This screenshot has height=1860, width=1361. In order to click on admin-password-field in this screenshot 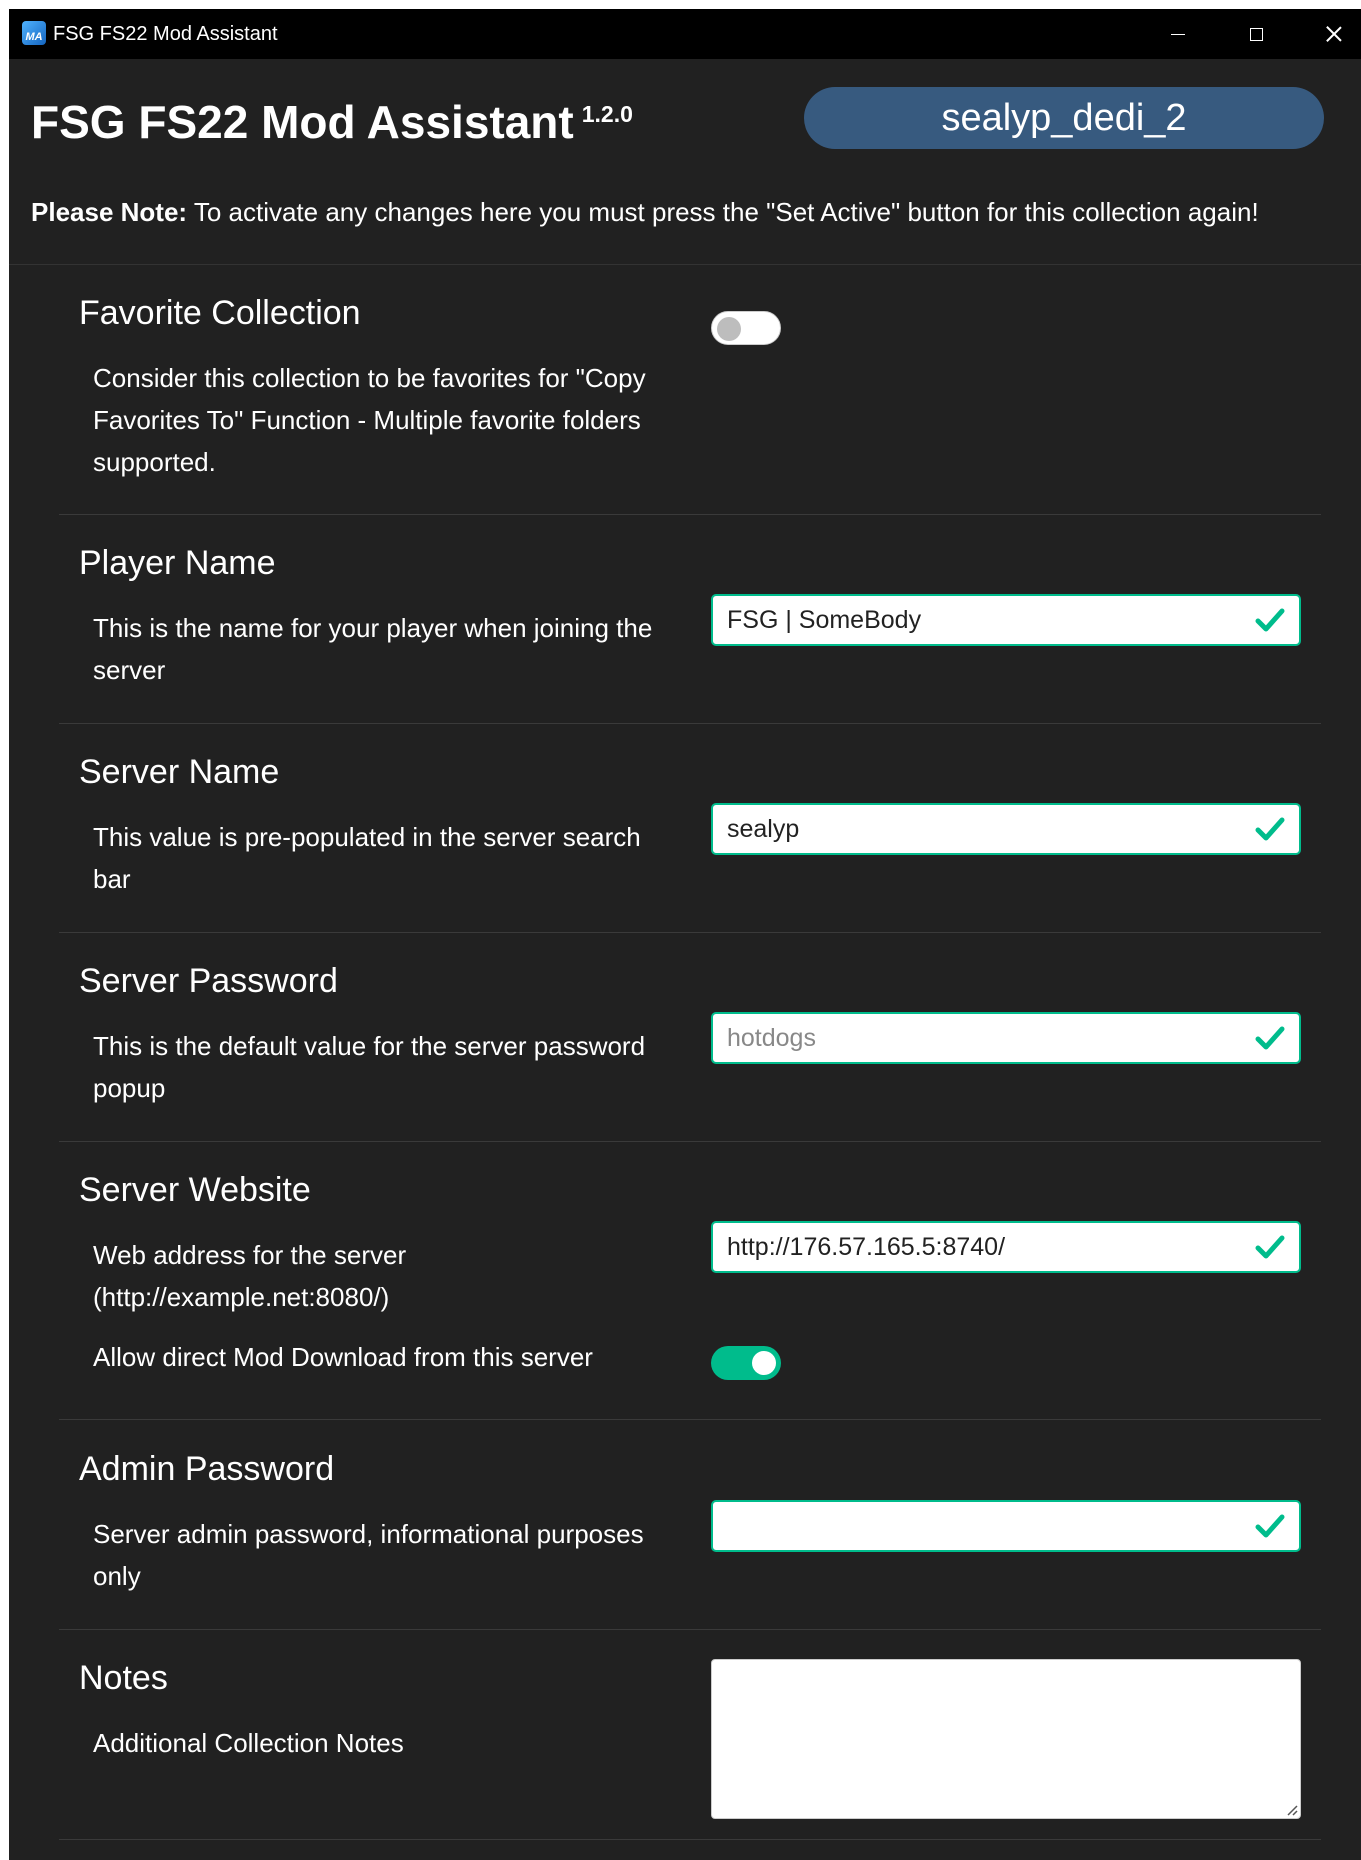, I will do `click(1006, 1526)`.